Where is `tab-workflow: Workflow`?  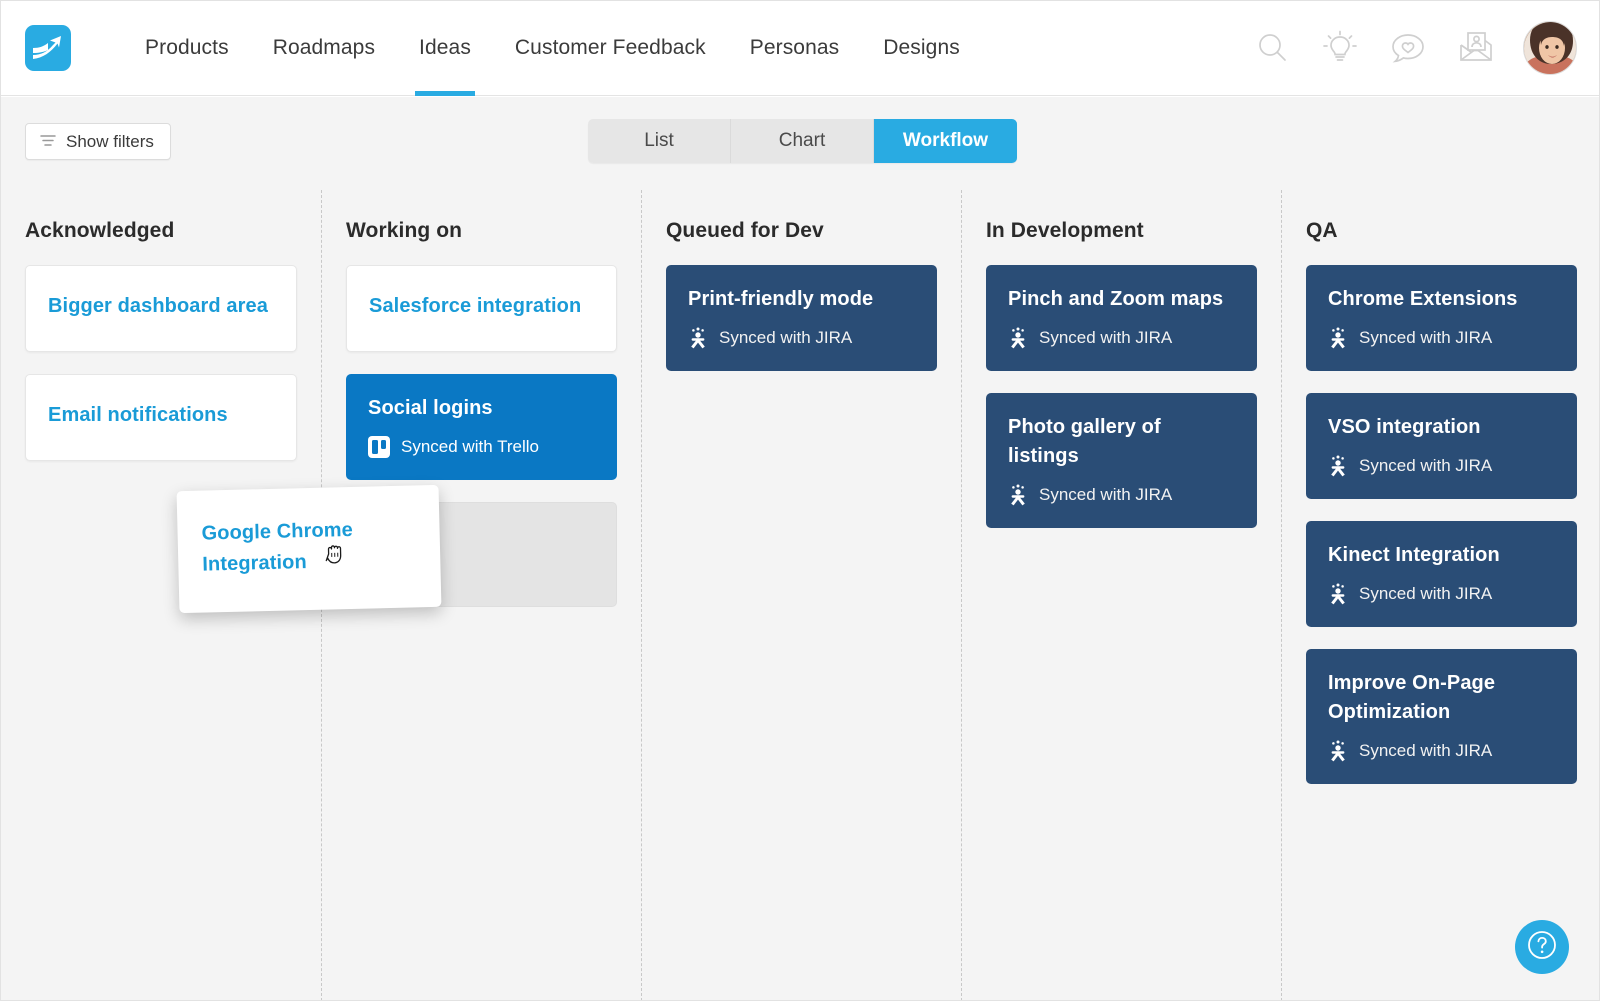
tab-workflow: Workflow is located at coordinates (945, 141).